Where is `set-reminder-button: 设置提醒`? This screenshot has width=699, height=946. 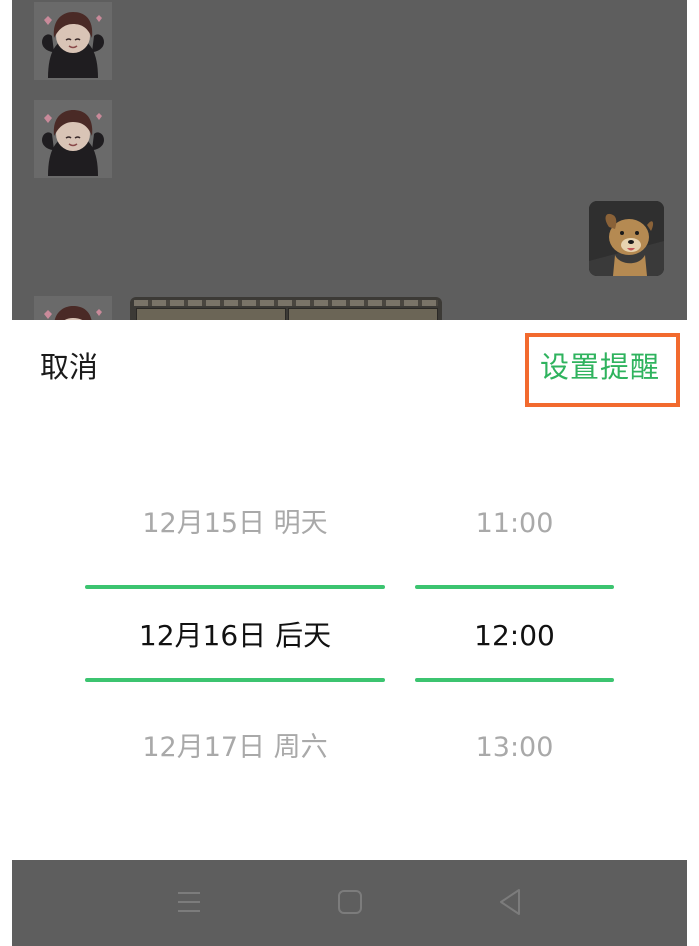
set-reminder-button: 设置提醒 is located at coordinates (600, 367).